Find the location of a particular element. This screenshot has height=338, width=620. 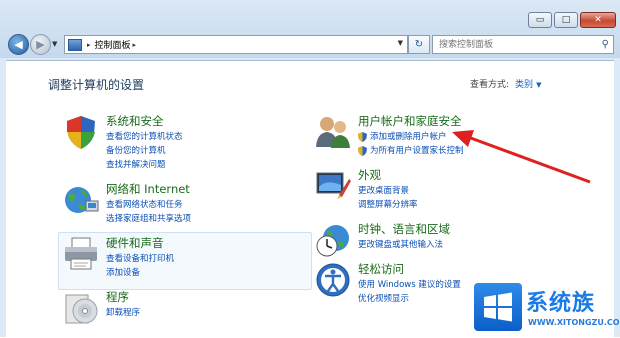

magnifier-icon: ⚲ is located at coordinates (605, 44).